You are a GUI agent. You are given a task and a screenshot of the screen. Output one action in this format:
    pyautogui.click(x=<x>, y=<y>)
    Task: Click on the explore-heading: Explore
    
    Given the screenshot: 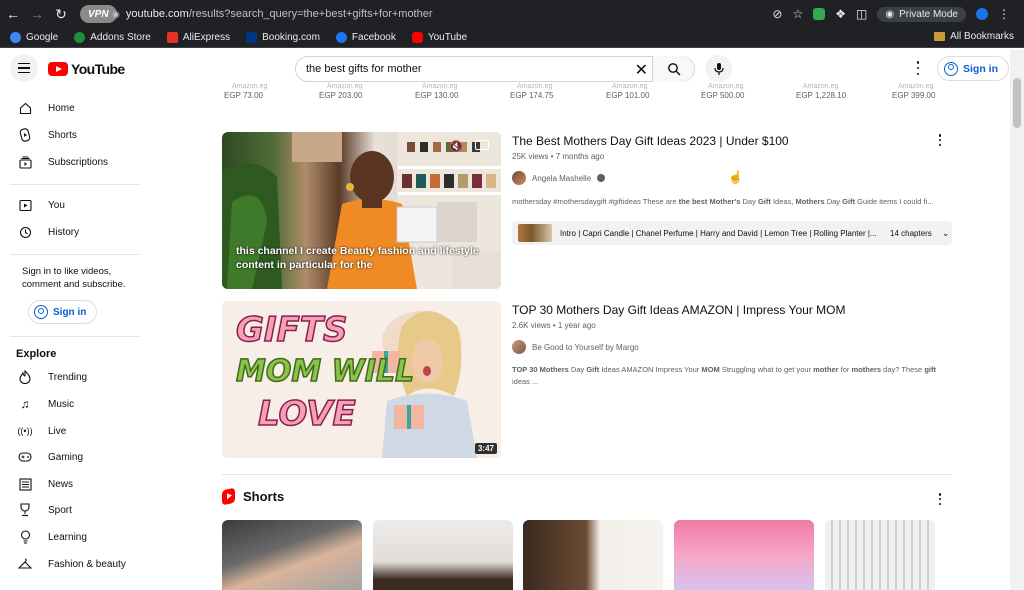 What is the action you would take?
    pyautogui.click(x=36, y=354)
    